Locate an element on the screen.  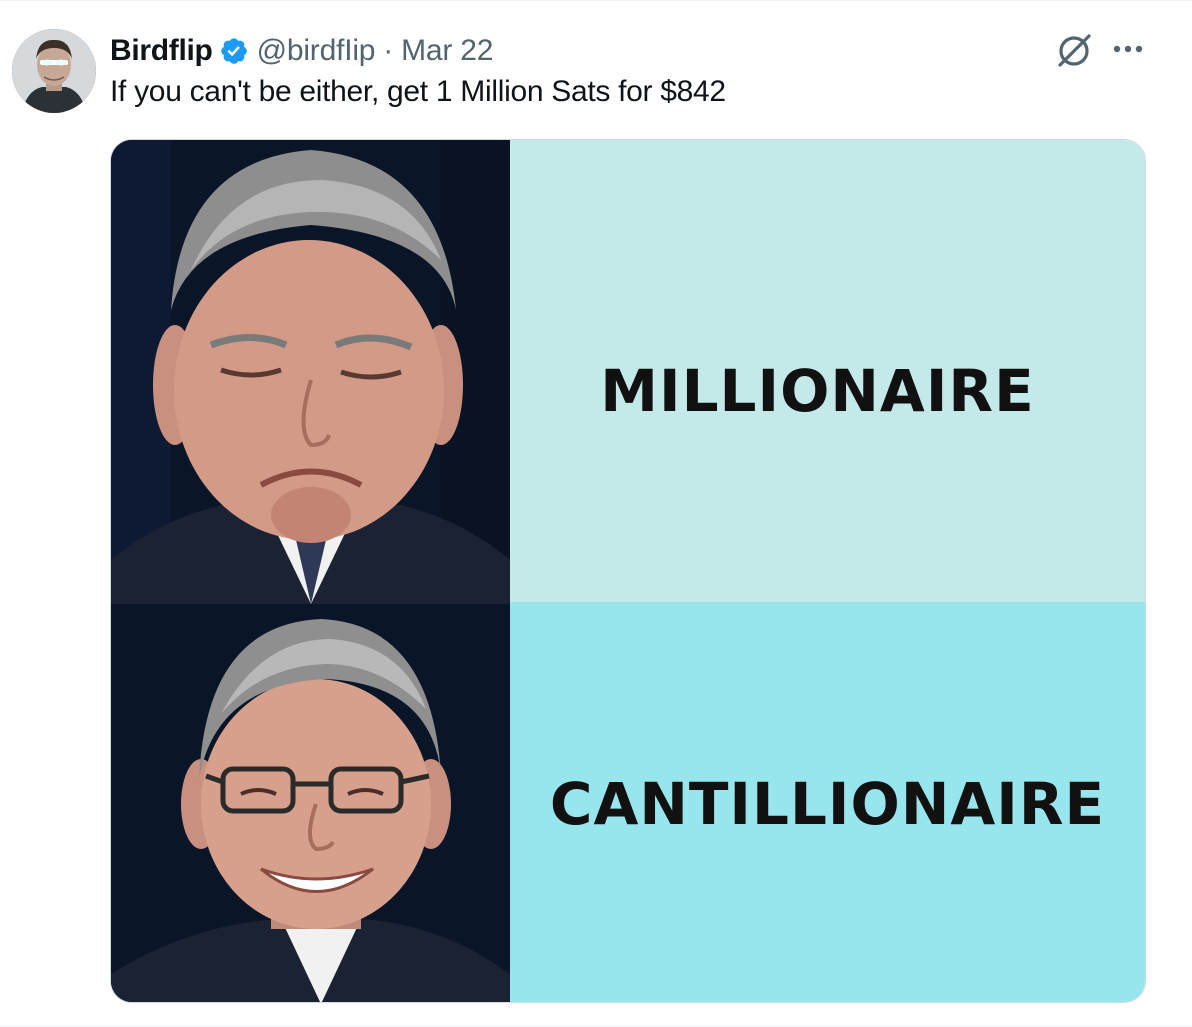
tweet-date: Mar 22 is located at coordinates (447, 51).